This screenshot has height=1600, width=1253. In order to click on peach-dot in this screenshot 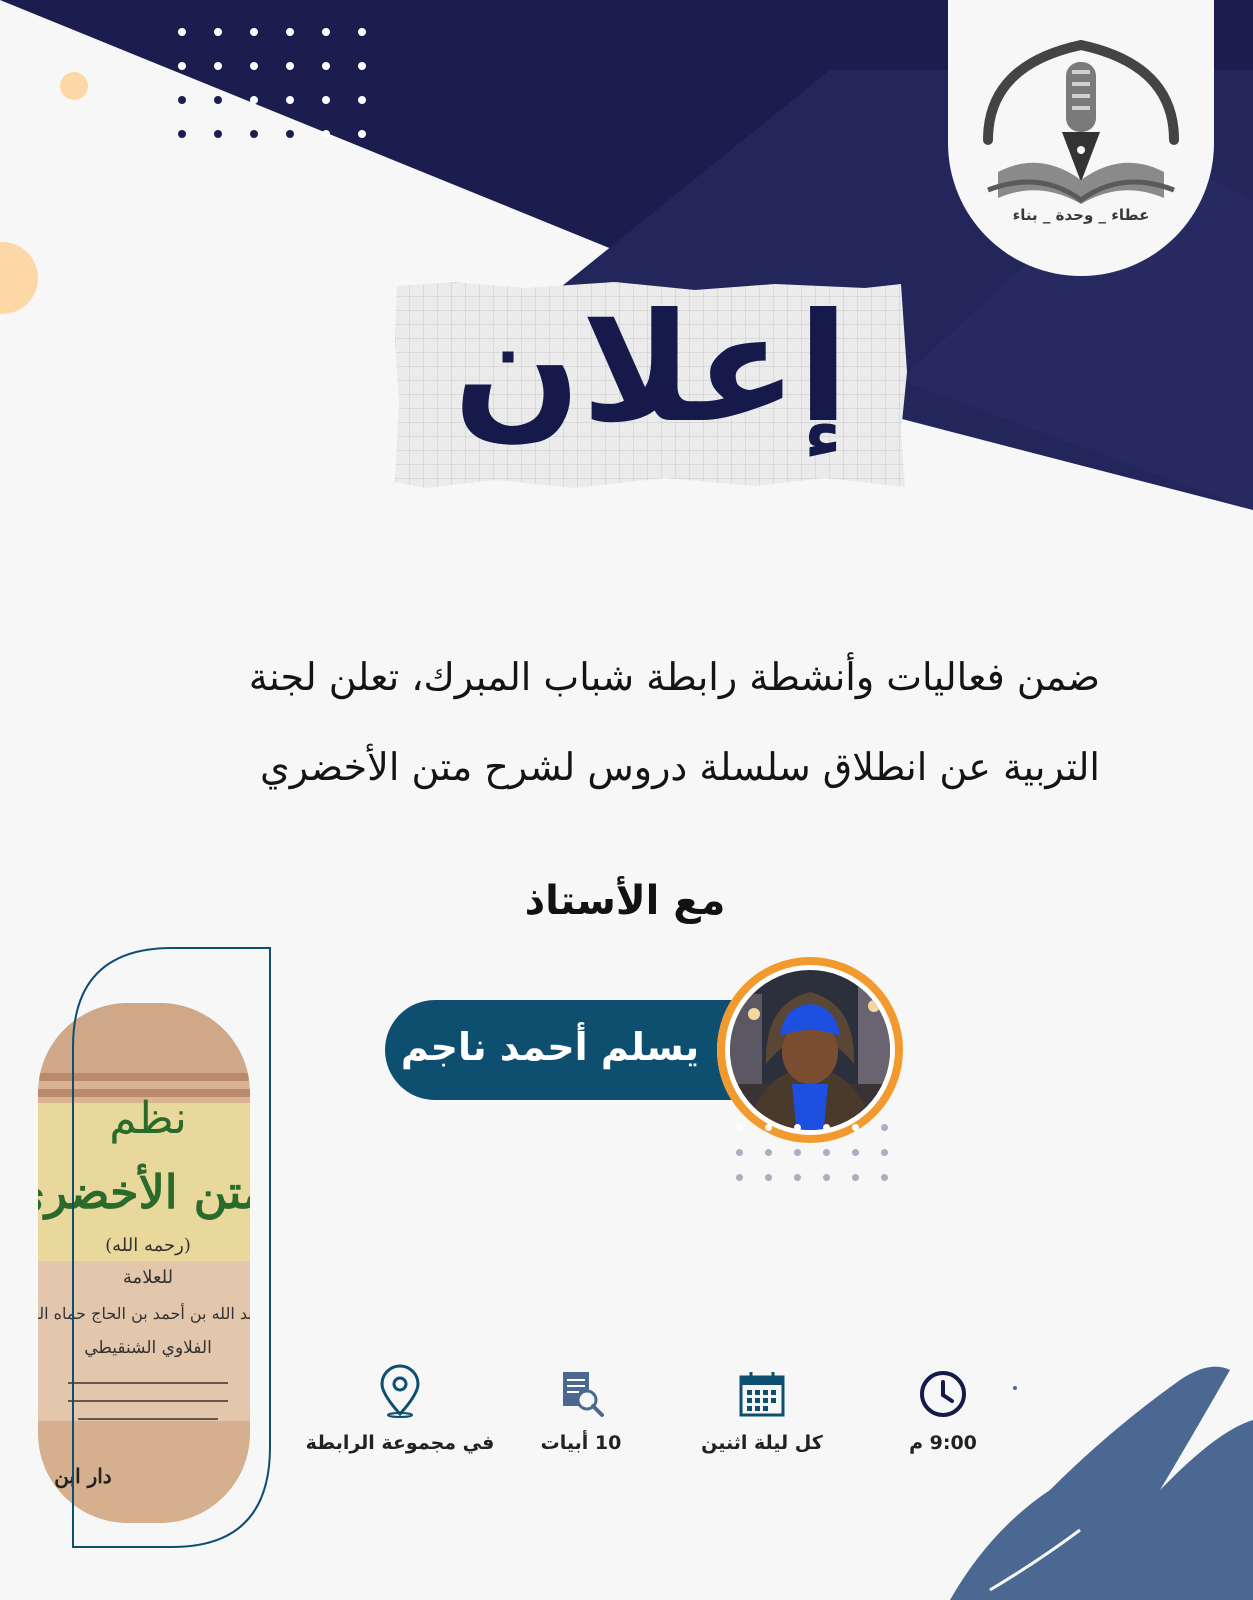, I will do `click(74, 86)`.